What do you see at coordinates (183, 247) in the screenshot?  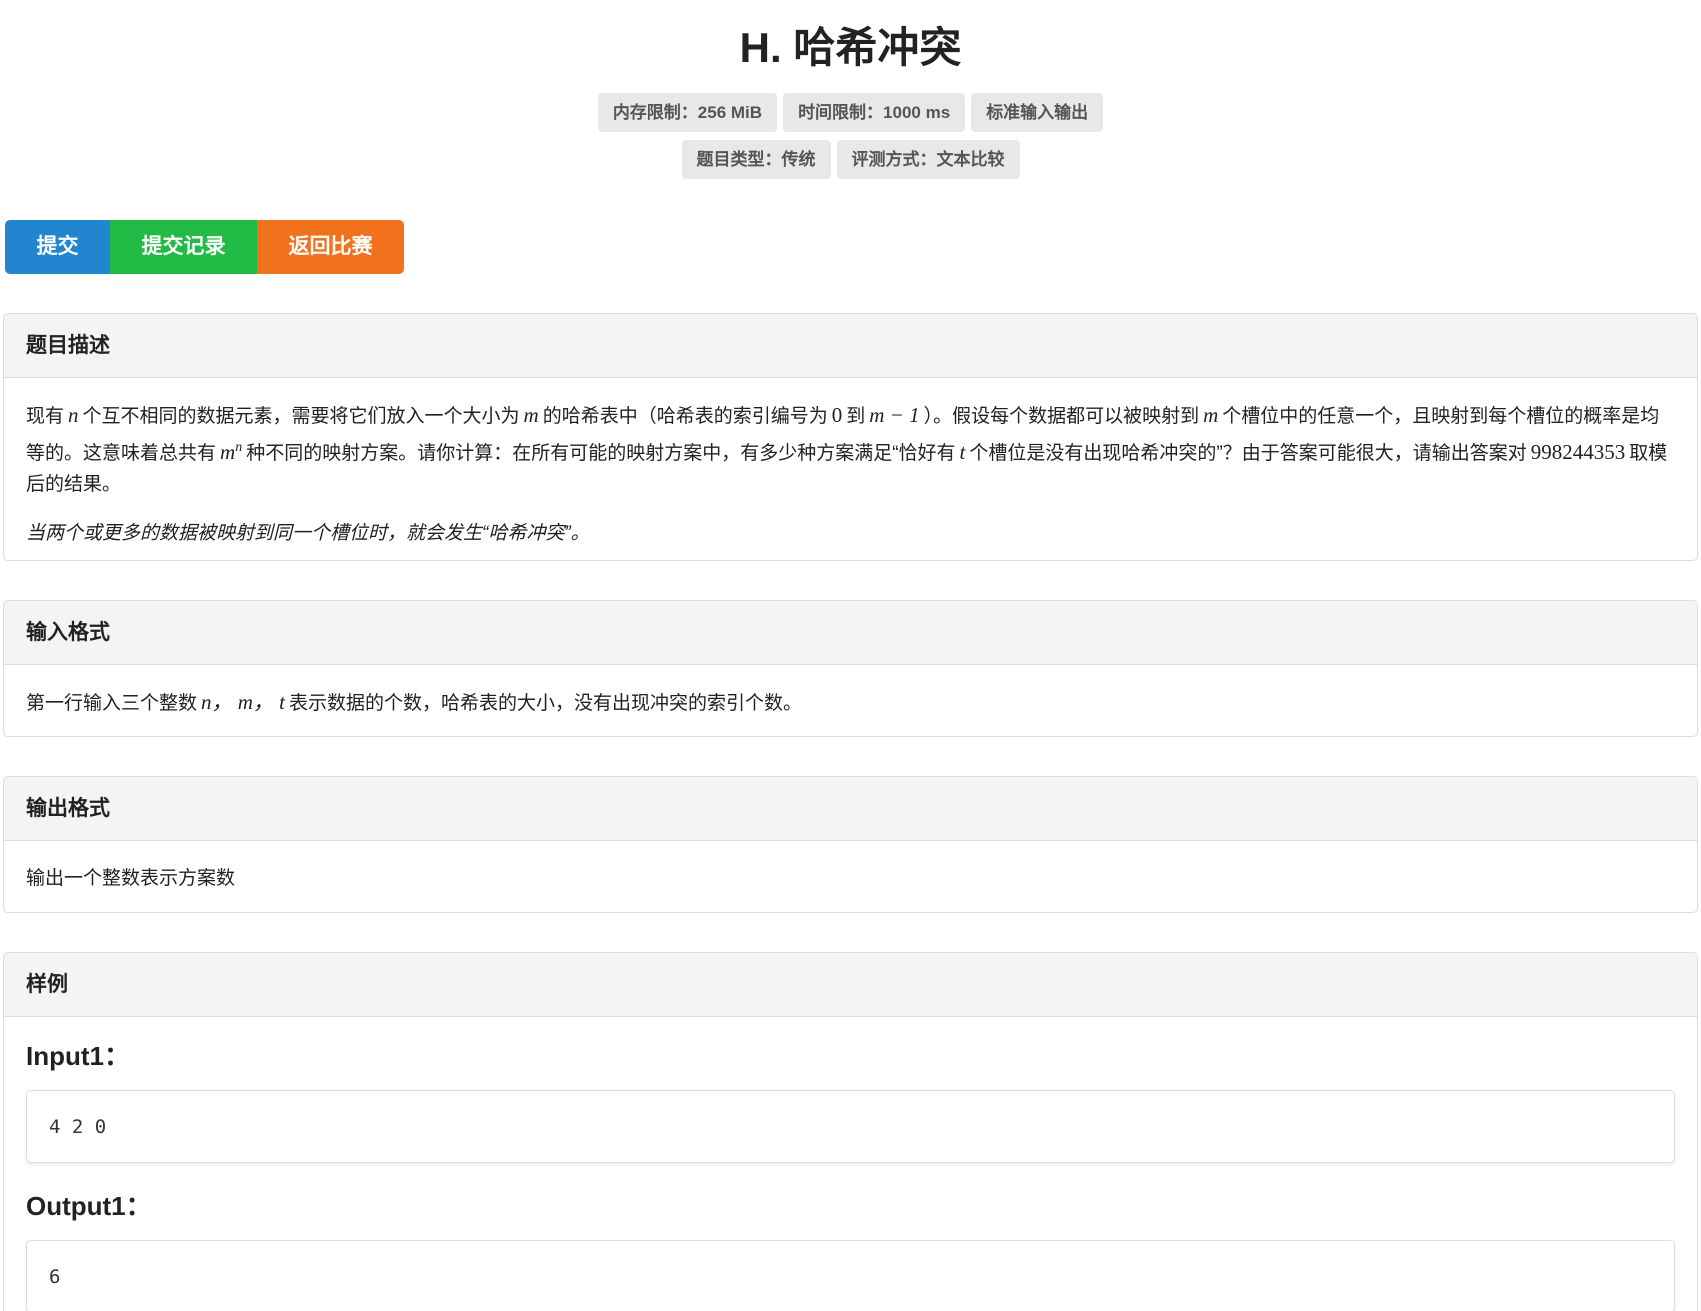 I see `submission-records-button: 提交记录` at bounding box center [183, 247].